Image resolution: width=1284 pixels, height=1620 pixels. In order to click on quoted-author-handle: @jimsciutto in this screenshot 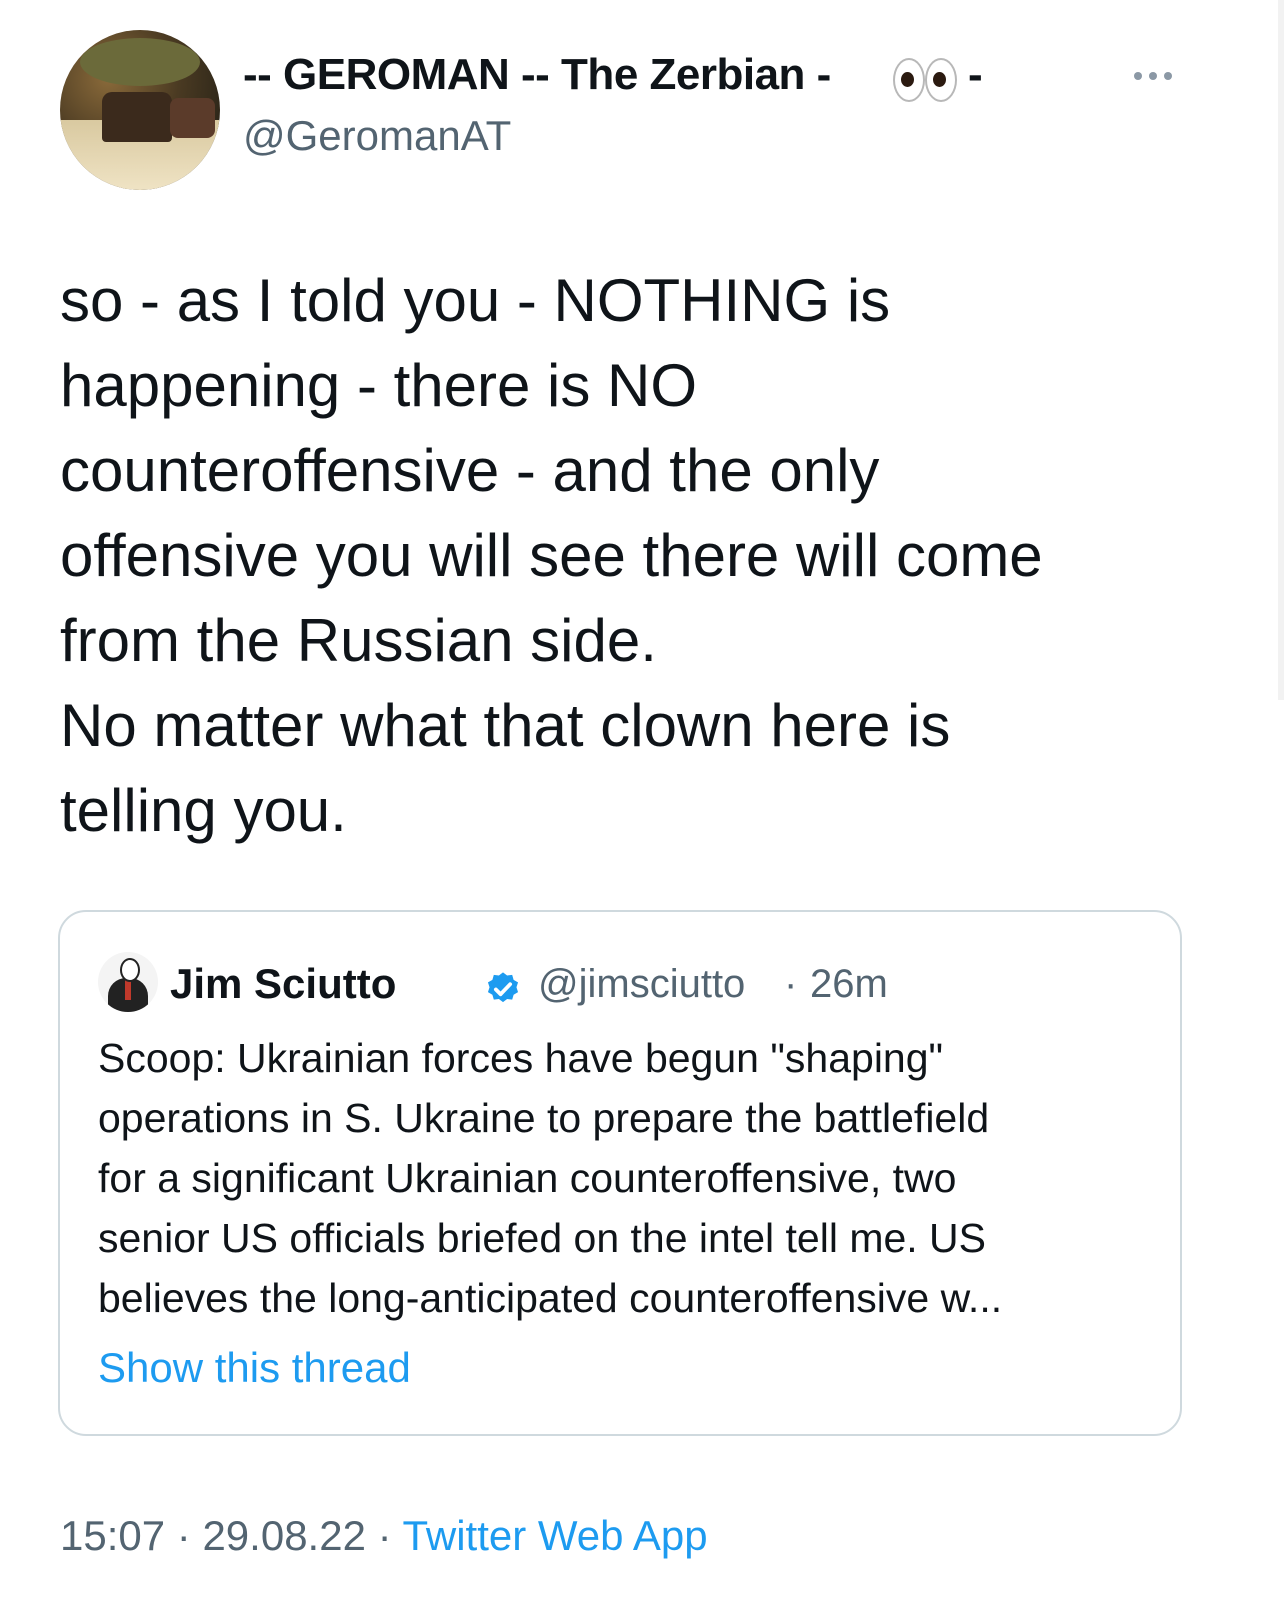, I will do `click(641, 984)`.